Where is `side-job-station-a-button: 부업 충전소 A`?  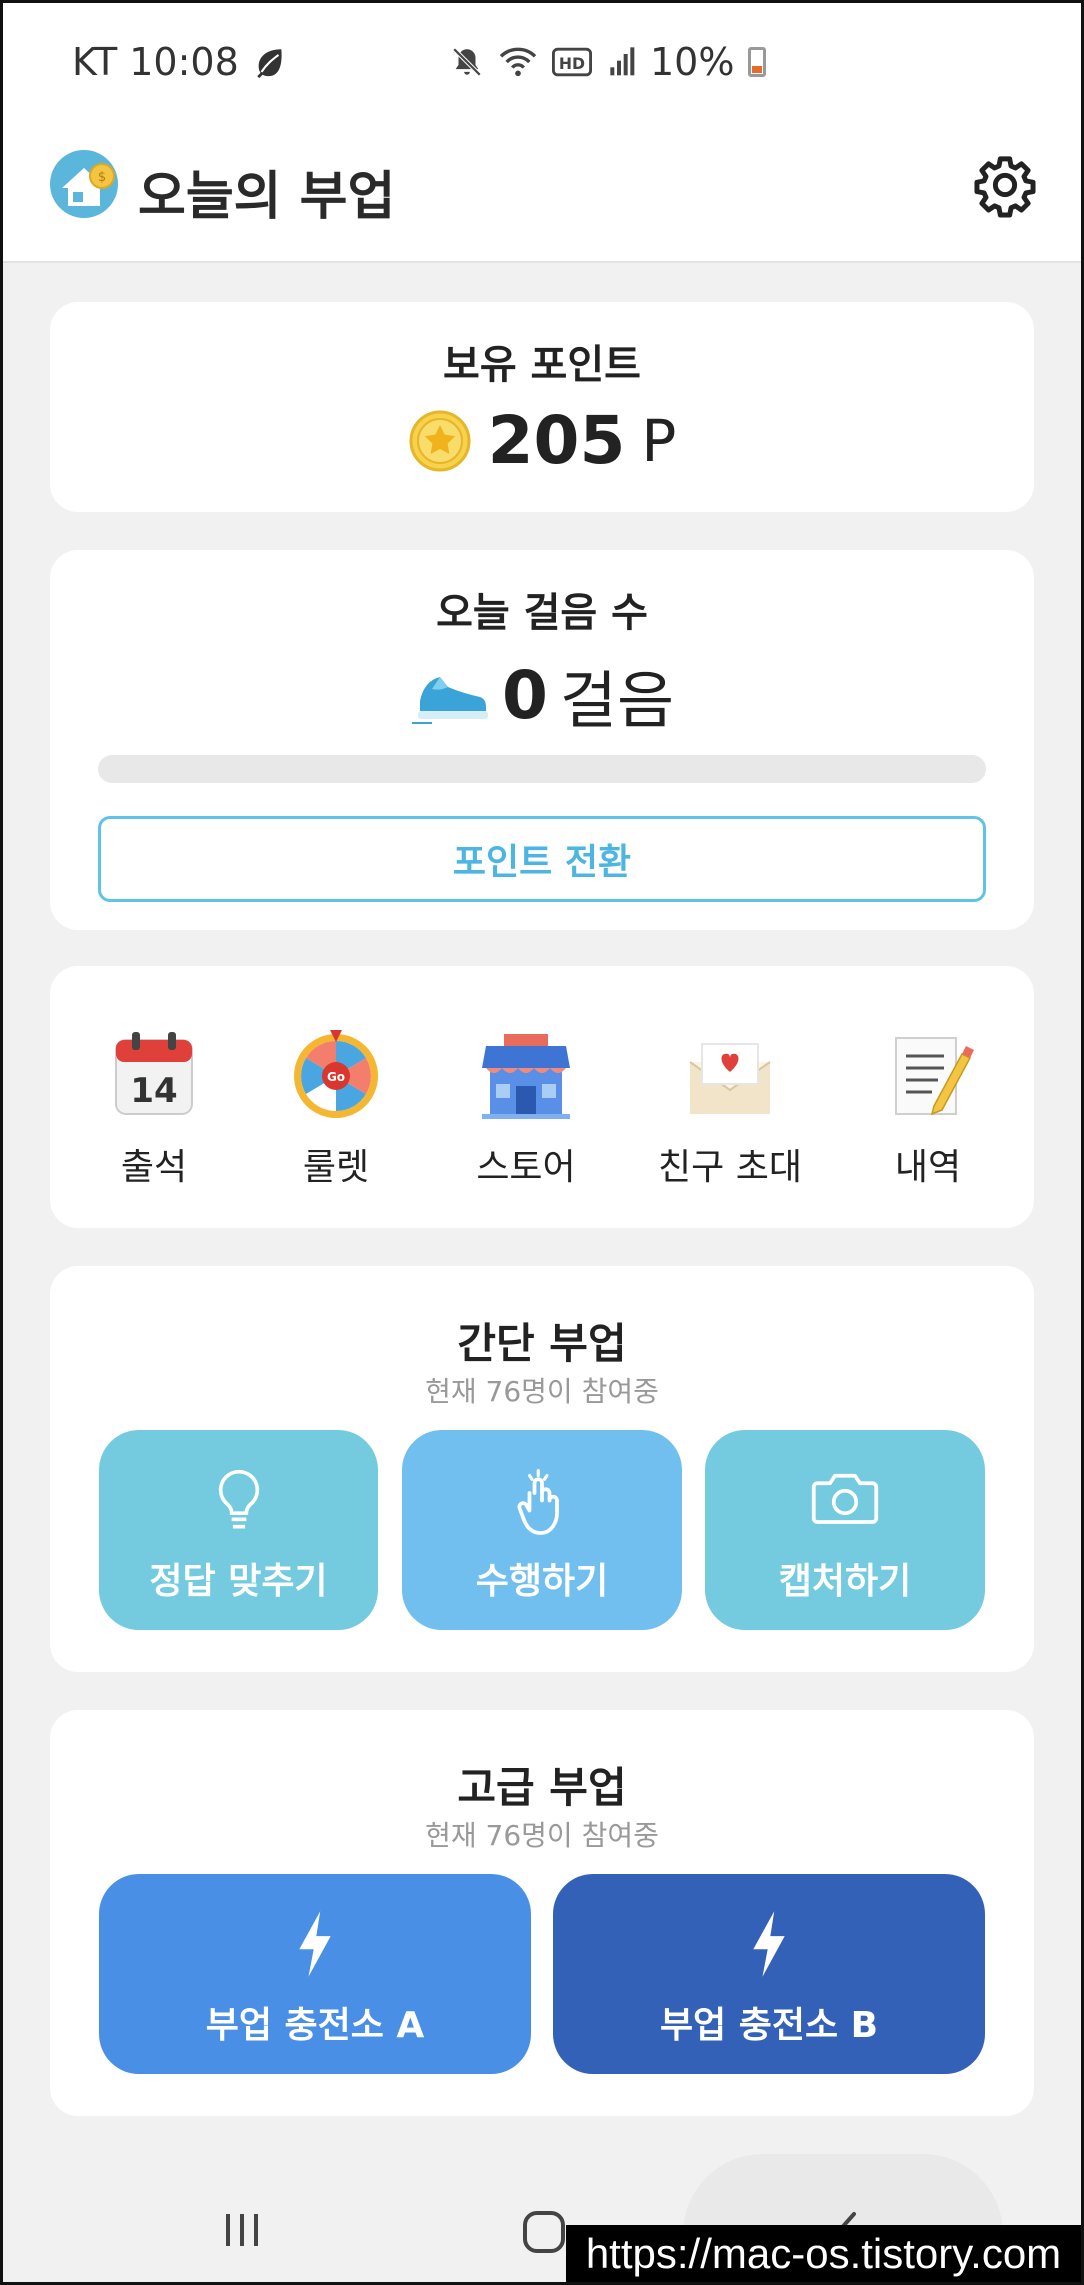
side-job-station-a-button: 부업 충전소 A is located at coordinates (315, 1974).